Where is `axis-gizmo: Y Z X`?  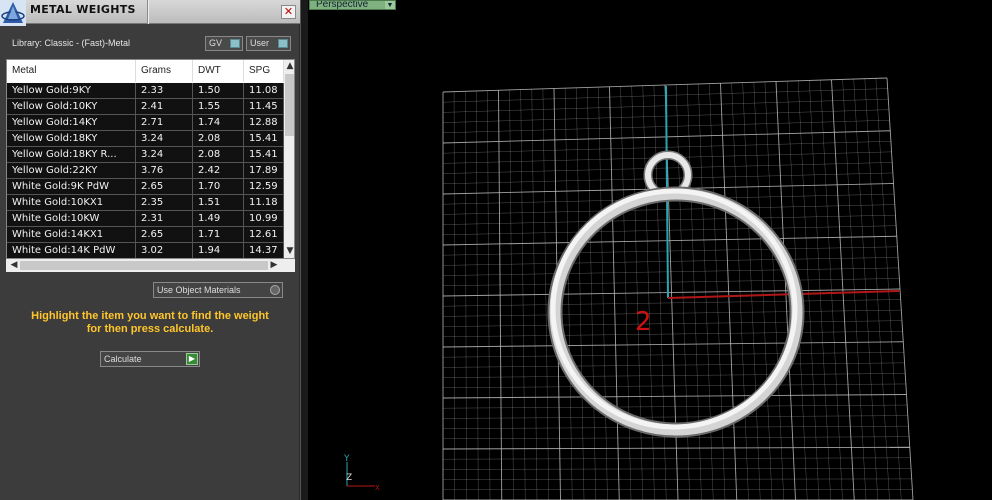
axis-gizmo: Y Z X is located at coordinates (361, 473).